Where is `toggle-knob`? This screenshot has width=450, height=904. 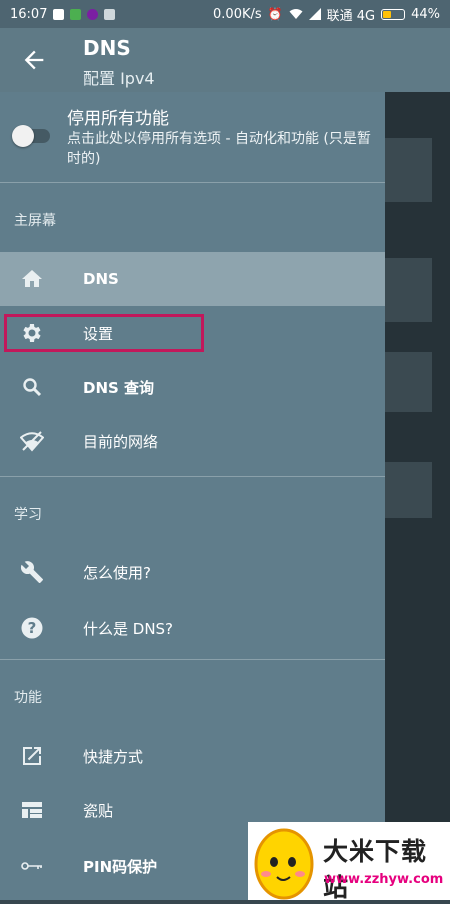
toggle-knob is located at coordinates (23, 136).